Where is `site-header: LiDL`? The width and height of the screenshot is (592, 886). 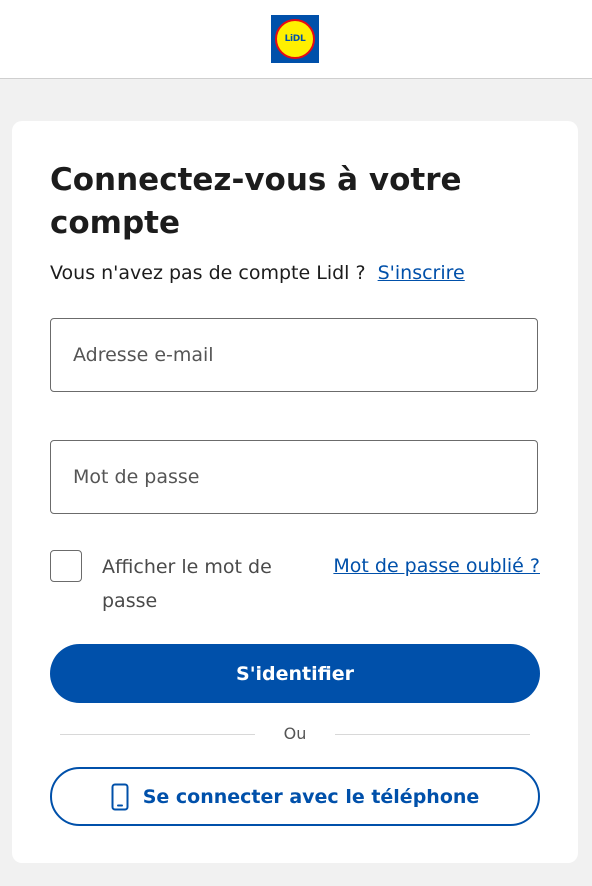 site-header: LiDL is located at coordinates (296, 39).